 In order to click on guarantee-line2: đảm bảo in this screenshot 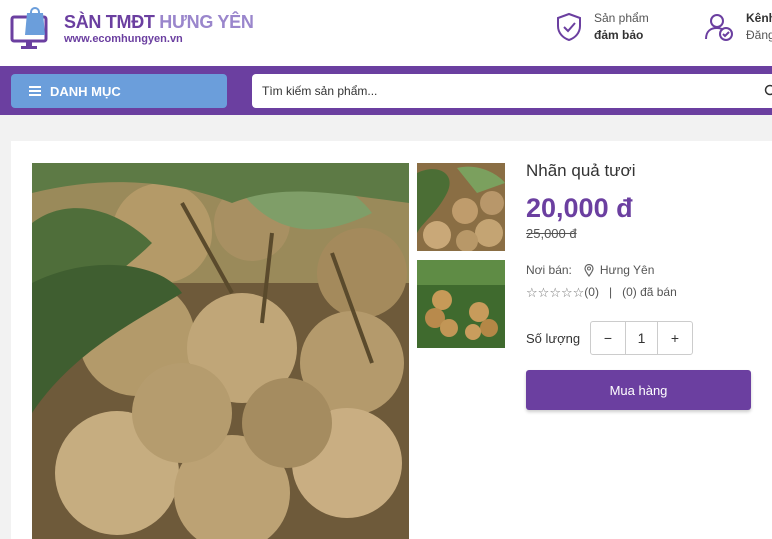, I will do `click(619, 35)`.